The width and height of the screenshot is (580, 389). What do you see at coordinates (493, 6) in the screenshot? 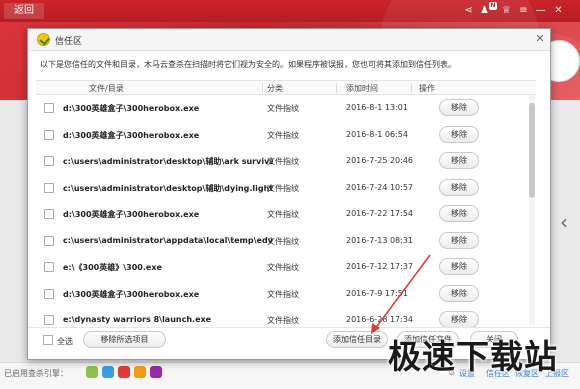
I see `new-badge-icon: N` at bounding box center [493, 6].